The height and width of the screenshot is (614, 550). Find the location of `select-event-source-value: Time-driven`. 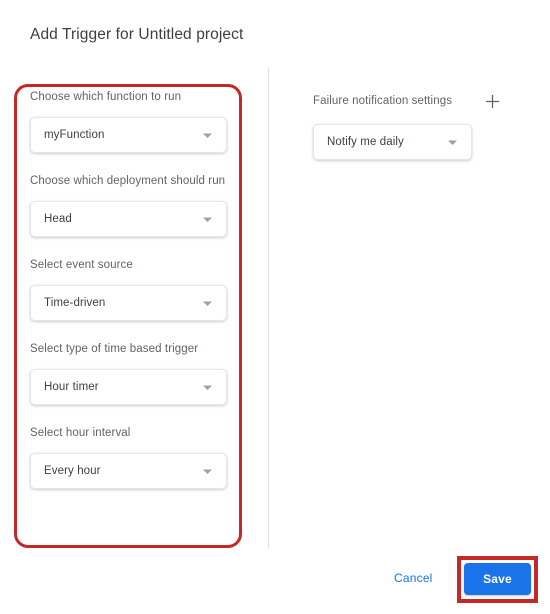

select-event-source-value: Time-driven is located at coordinates (75, 303).